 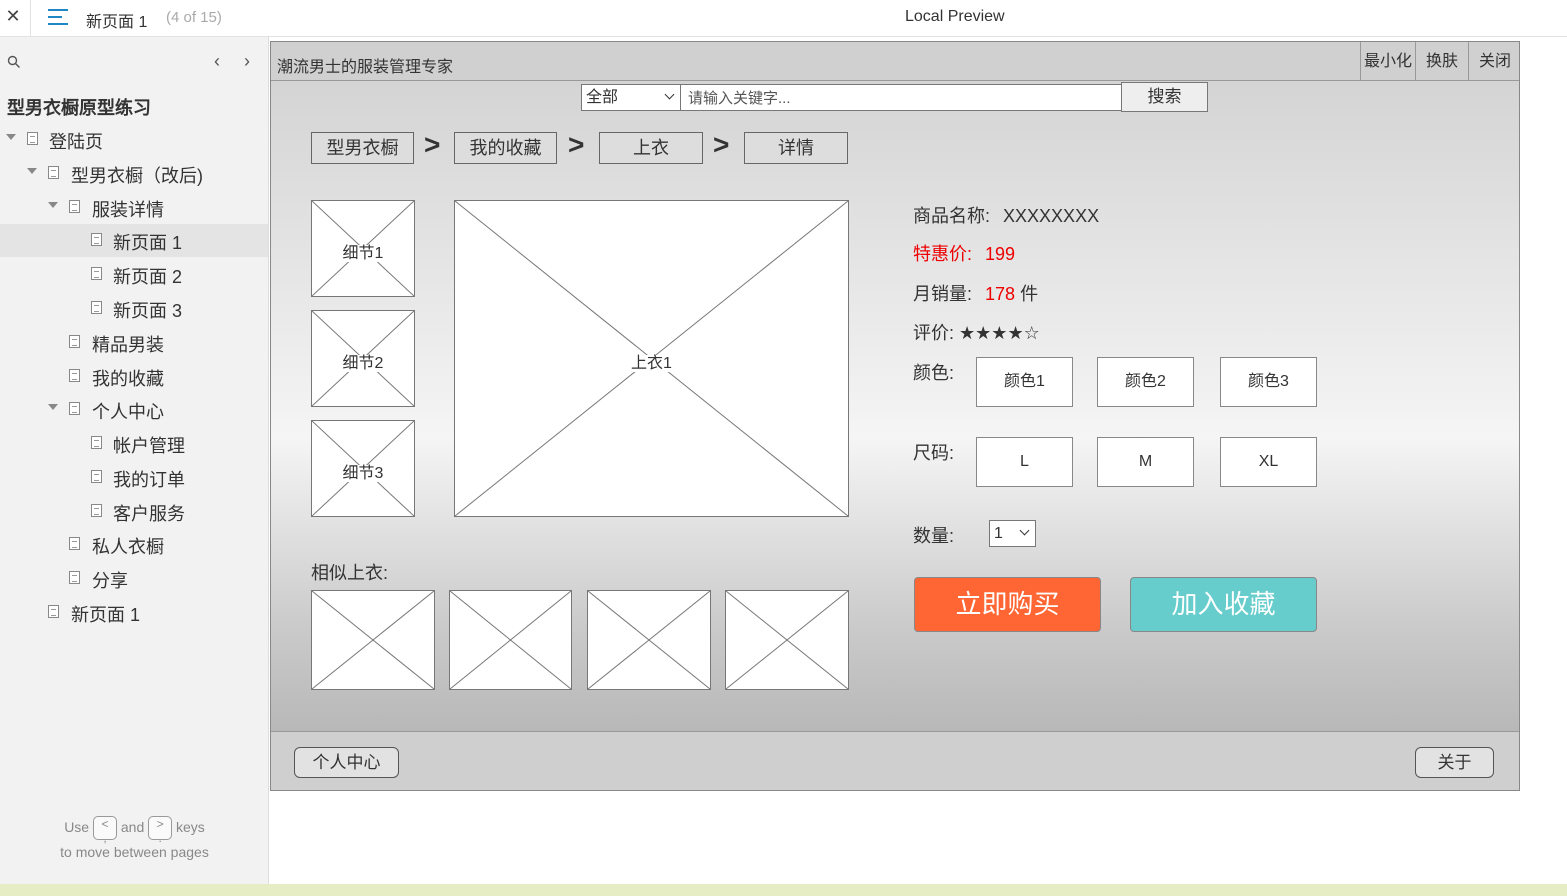 I want to click on size-option-xl: XL, so click(x=1268, y=462).